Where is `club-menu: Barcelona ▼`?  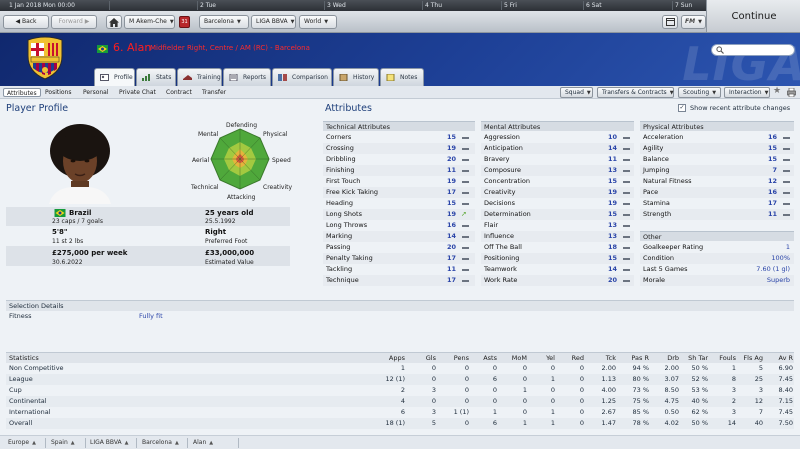
club-menu: Barcelona ▼ is located at coordinates (224, 22).